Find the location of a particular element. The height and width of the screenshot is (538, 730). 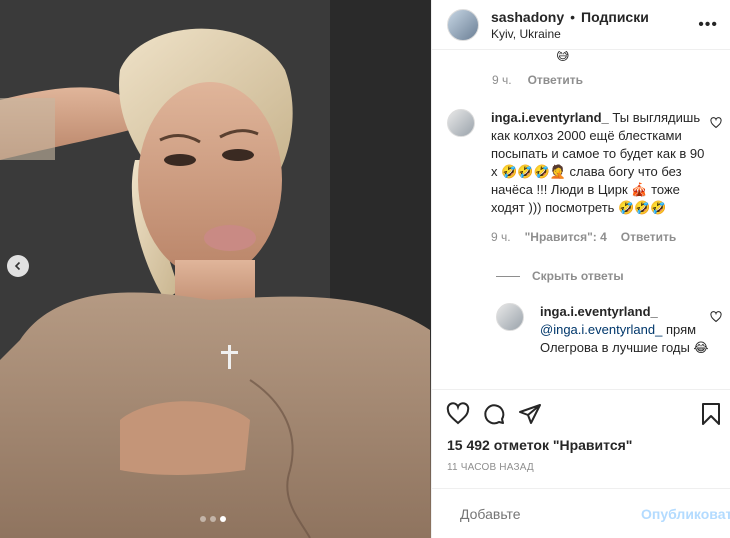

like-comment-icon is located at coordinates (716, 123).